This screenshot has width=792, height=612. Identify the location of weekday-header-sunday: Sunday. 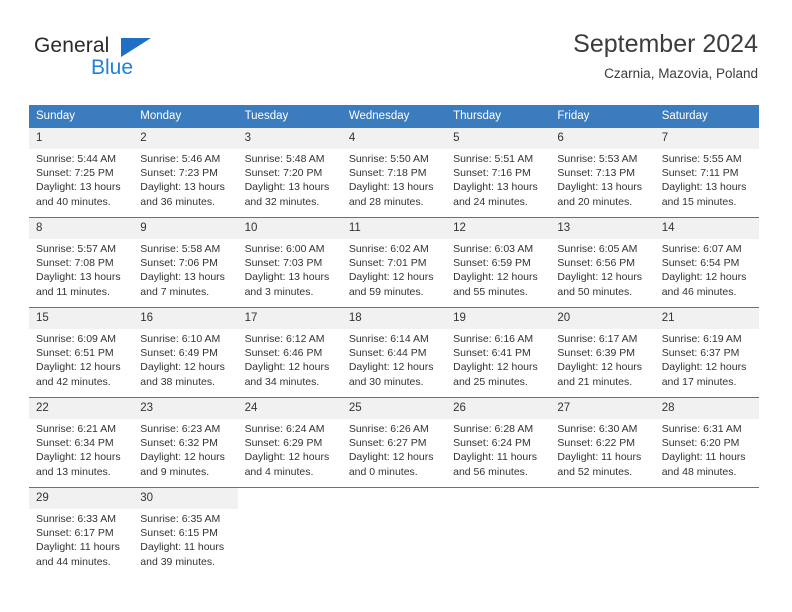
(81, 116).